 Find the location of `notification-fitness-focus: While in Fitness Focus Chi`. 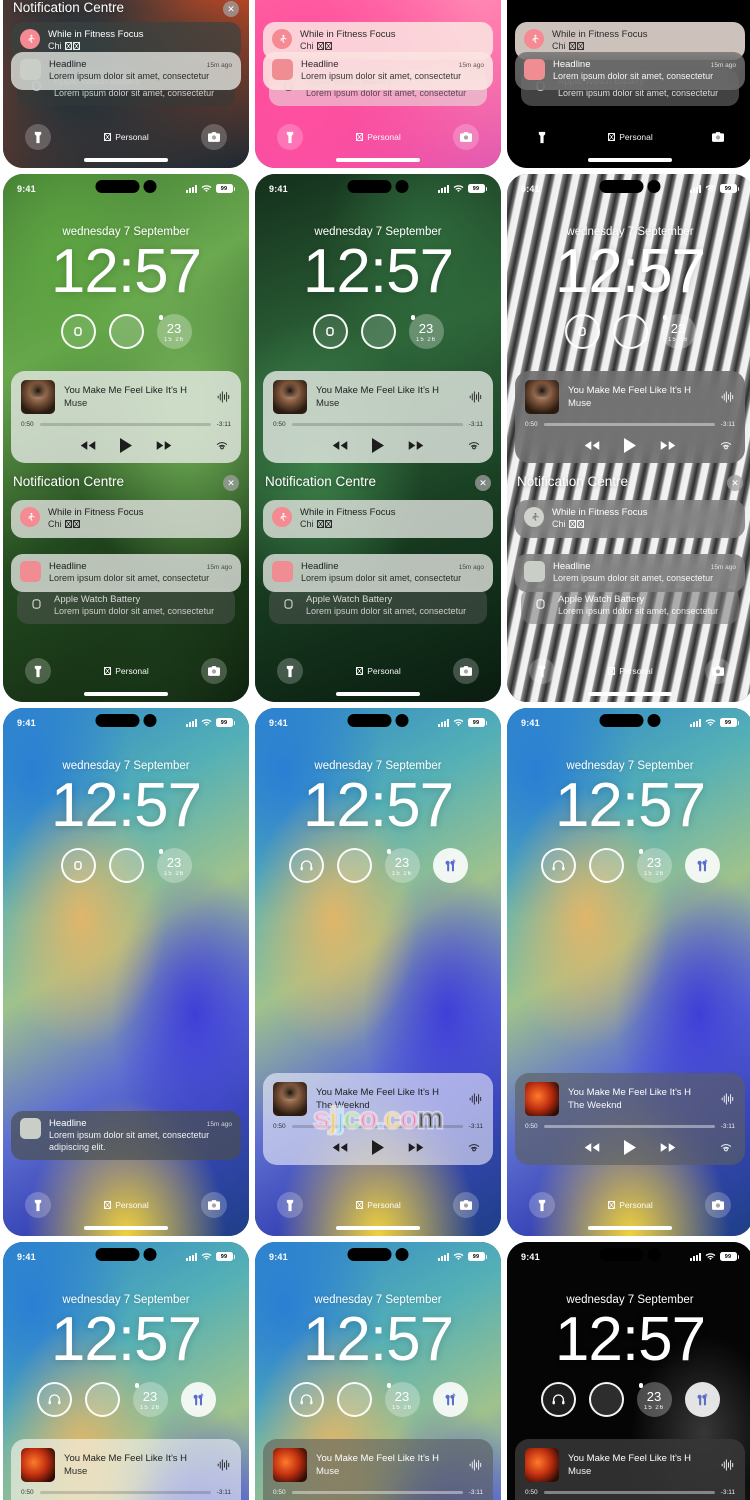

notification-fitness-focus: While in Fitness Focus Chi is located at coordinates (630, 519).